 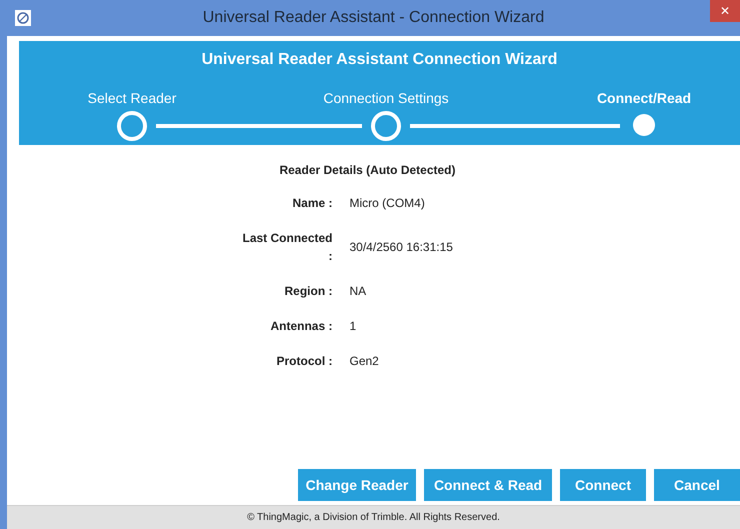 I want to click on step-label: Connect/Read, so click(x=644, y=98).